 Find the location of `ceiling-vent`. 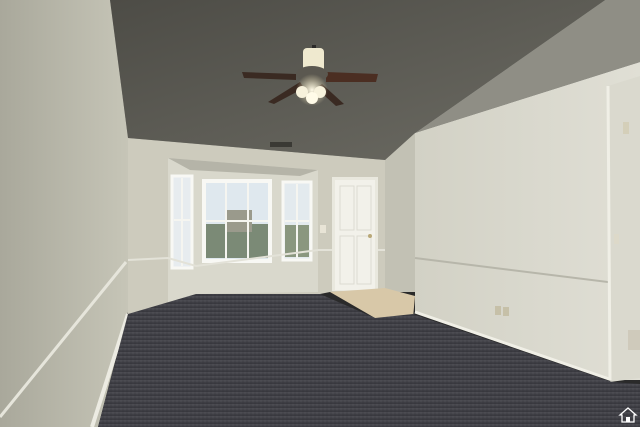

ceiling-vent is located at coordinates (281, 144).